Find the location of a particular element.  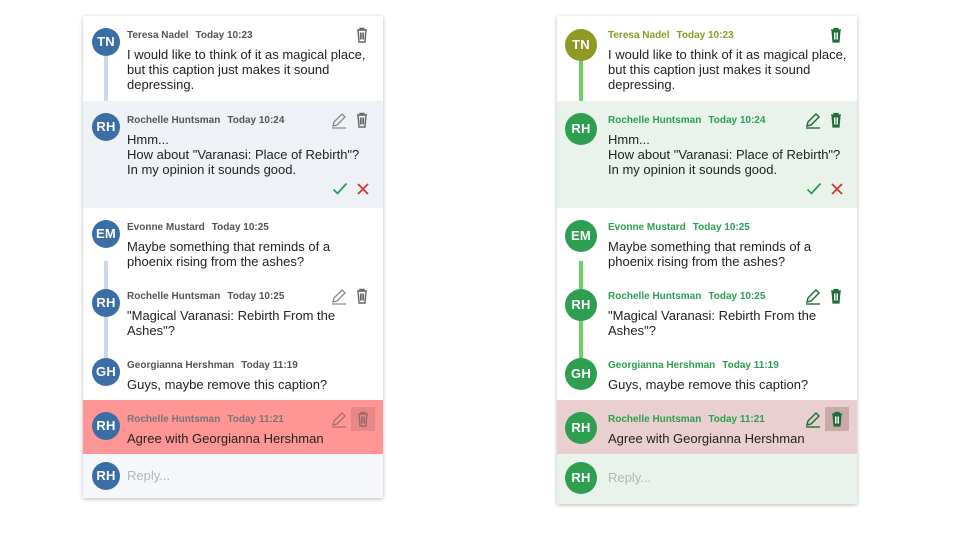

author-name: Teresa Nadel is located at coordinates (639, 35).